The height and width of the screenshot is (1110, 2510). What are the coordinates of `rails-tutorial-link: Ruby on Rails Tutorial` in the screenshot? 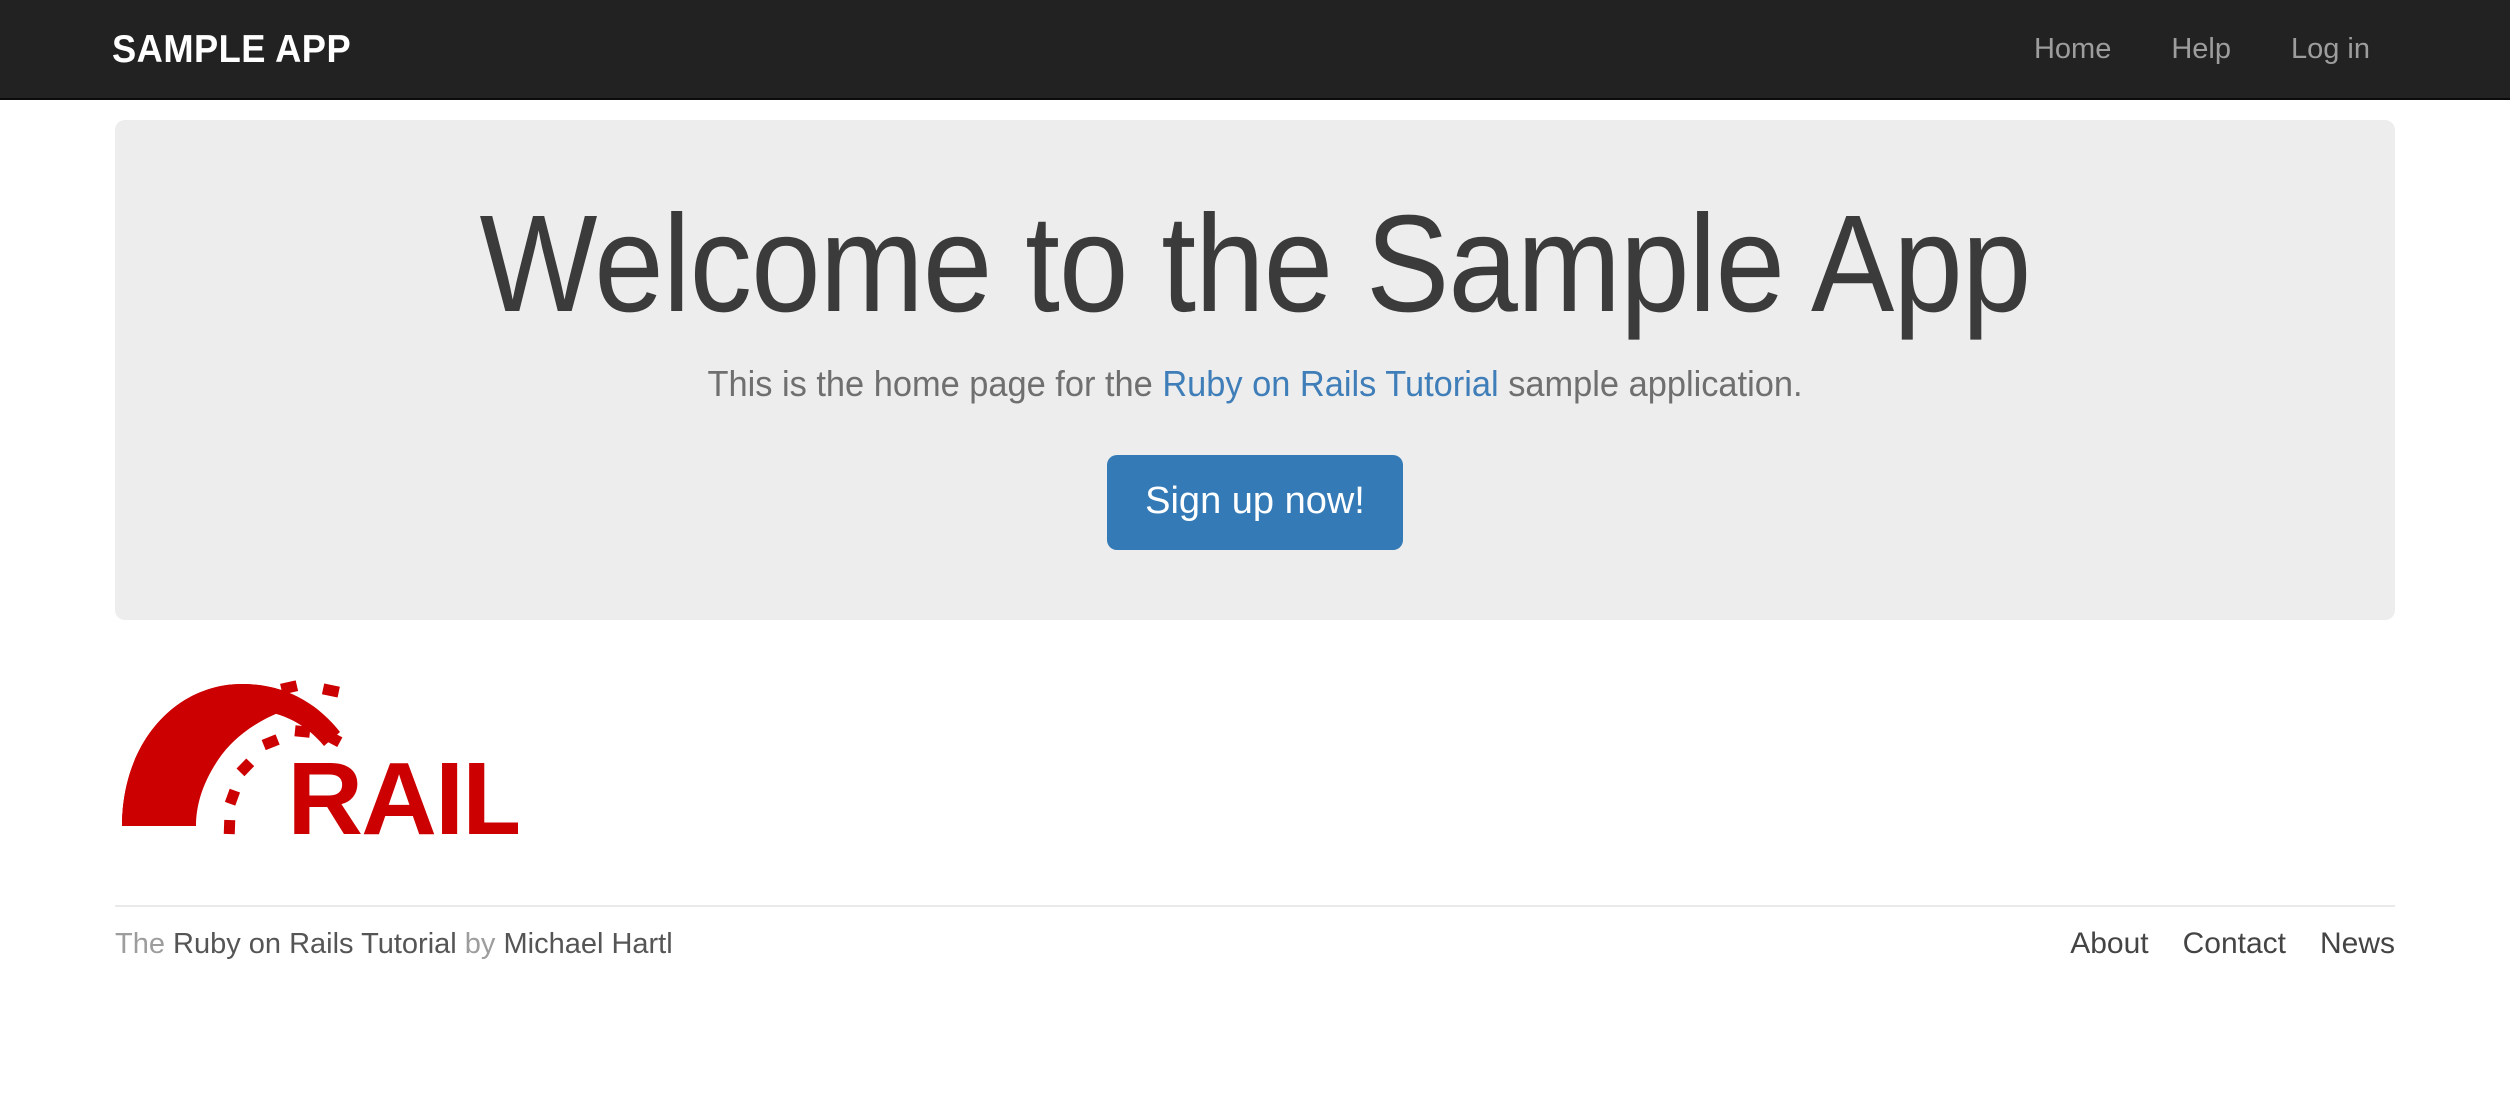 It's located at (1330, 383).